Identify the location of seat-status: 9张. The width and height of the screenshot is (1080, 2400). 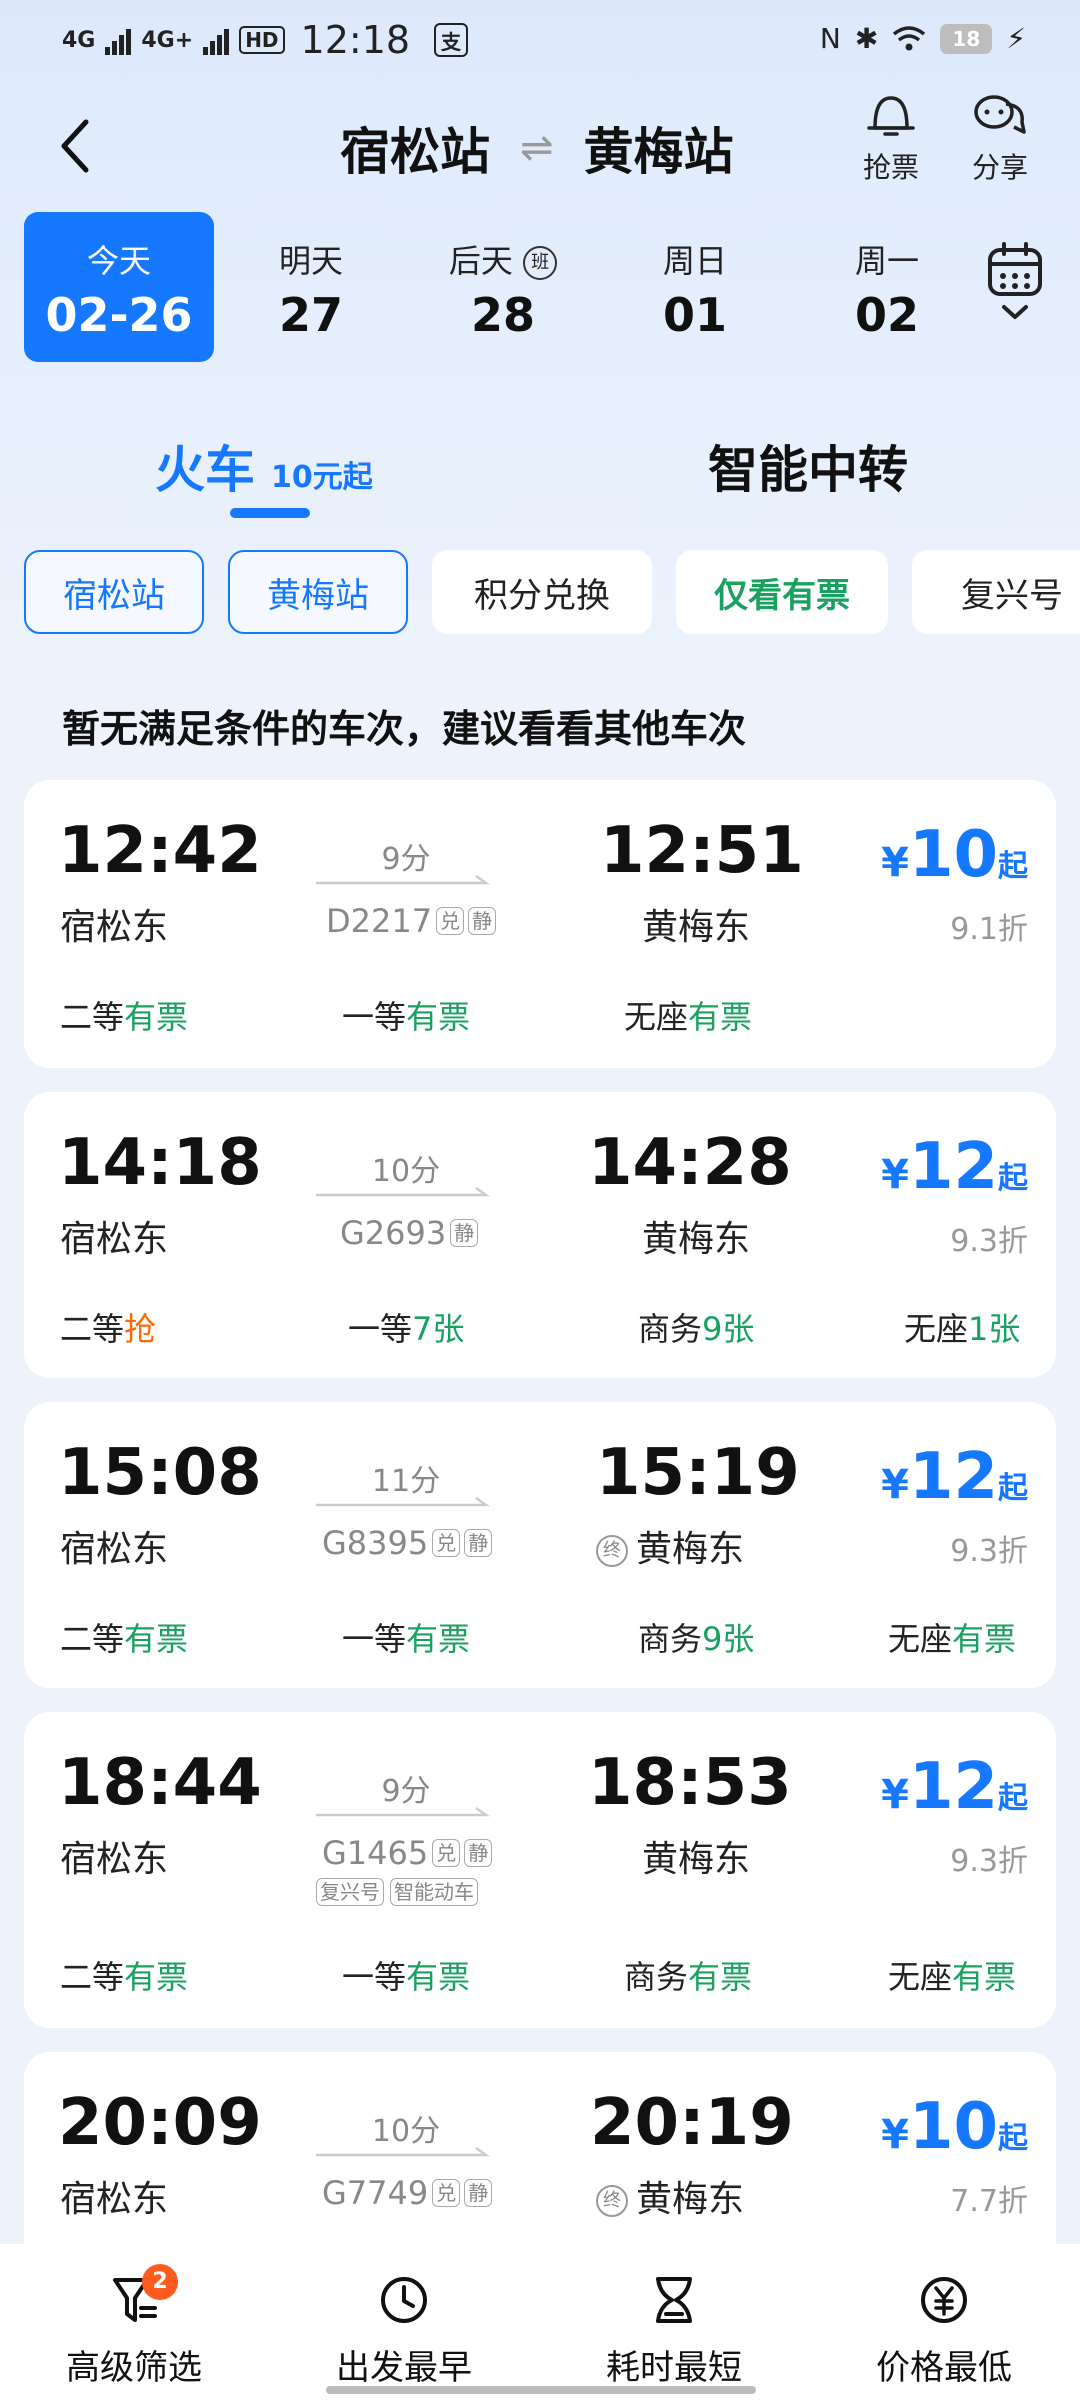
(728, 1329).